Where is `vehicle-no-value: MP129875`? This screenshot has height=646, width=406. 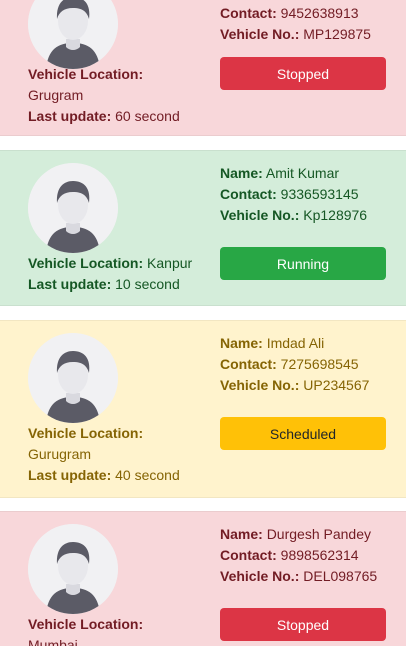
vehicle-no-value: MP129875 is located at coordinates (337, 34).